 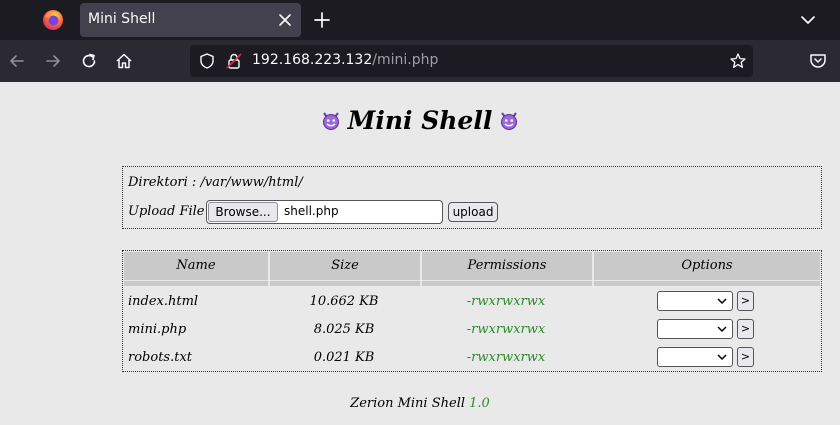 What do you see at coordinates (344, 329) in the screenshot?
I see `file-size: 8.025 KB` at bounding box center [344, 329].